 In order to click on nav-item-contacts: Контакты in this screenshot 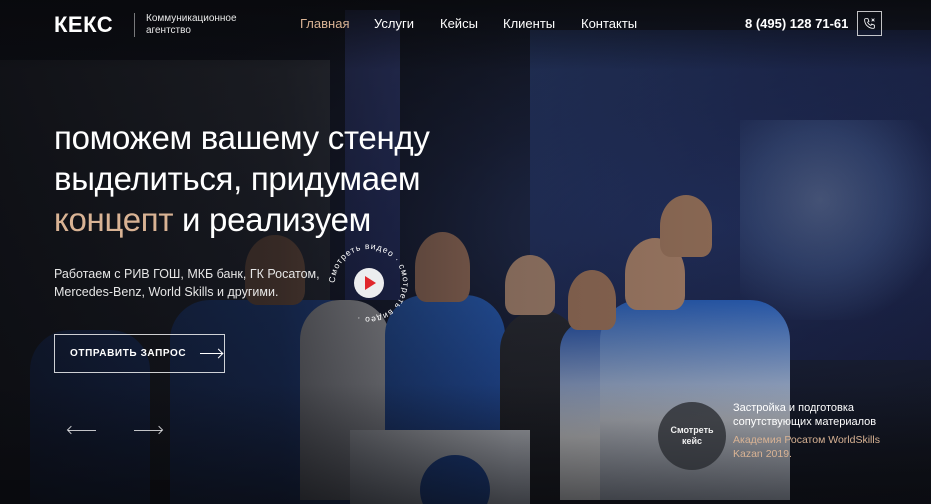, I will do `click(609, 23)`.